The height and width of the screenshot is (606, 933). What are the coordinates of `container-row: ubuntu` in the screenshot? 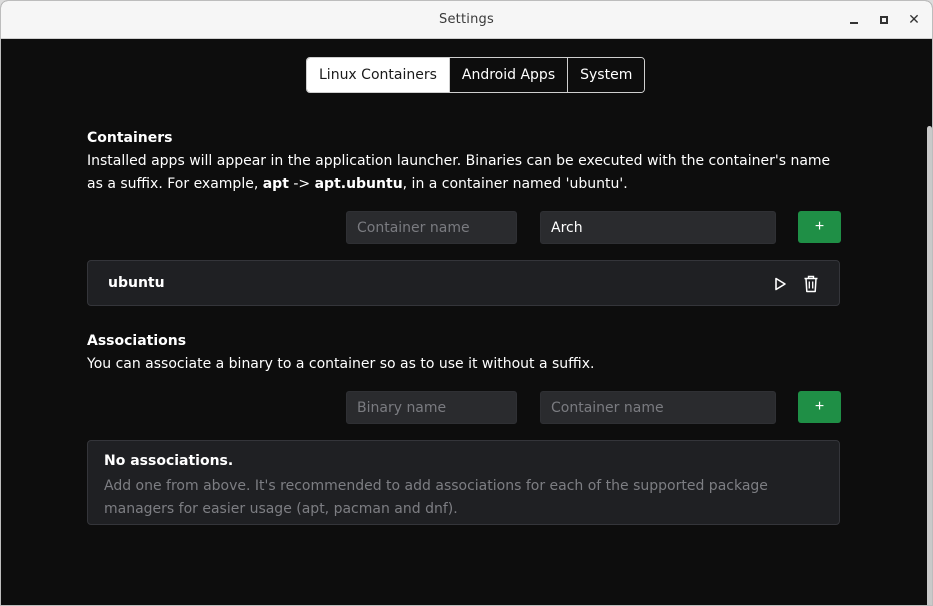 It's located at (463, 283).